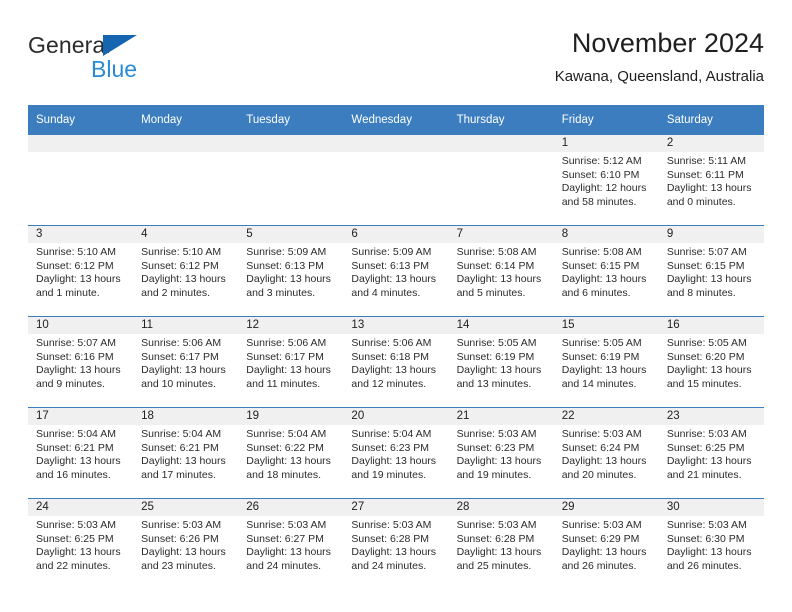  Describe the element at coordinates (114, 69) in the screenshot. I see `logo-word-blue: Blue` at that location.